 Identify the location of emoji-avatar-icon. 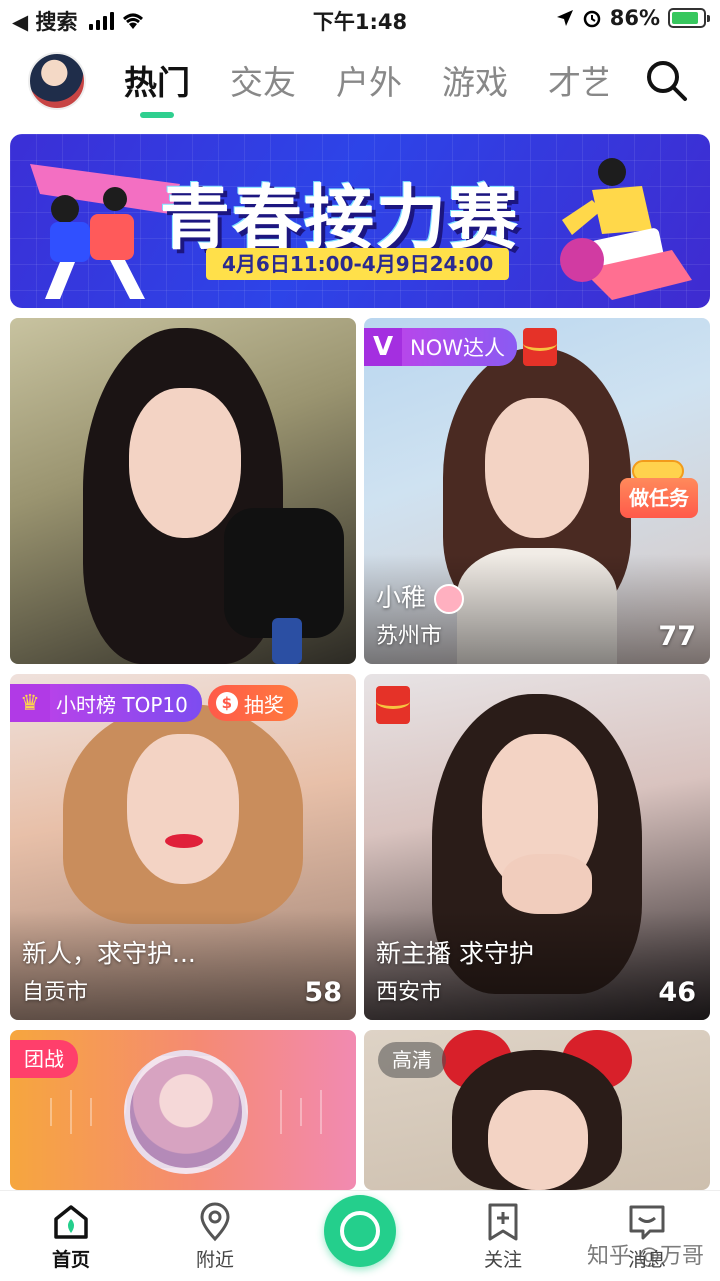
(449, 599).